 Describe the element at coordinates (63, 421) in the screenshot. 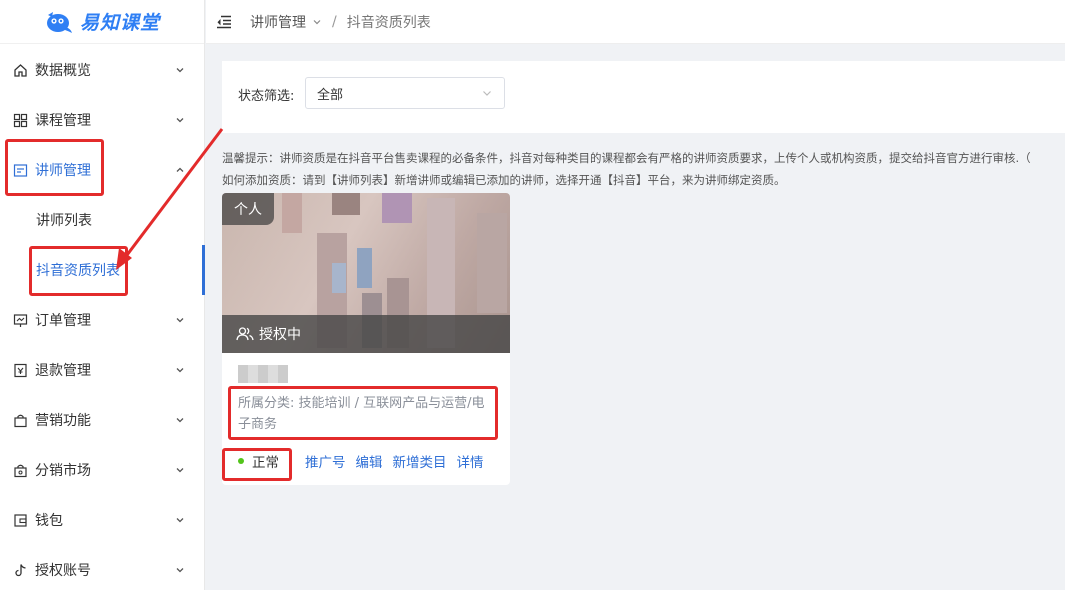

I see `sidebar-item-label: 营销功能` at that location.